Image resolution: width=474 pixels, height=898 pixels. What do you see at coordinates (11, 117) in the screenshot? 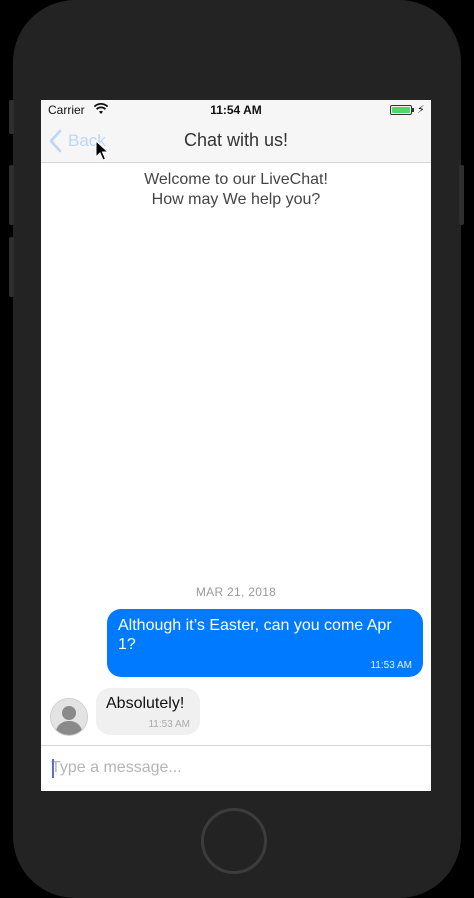
I see `mute-switch` at bounding box center [11, 117].